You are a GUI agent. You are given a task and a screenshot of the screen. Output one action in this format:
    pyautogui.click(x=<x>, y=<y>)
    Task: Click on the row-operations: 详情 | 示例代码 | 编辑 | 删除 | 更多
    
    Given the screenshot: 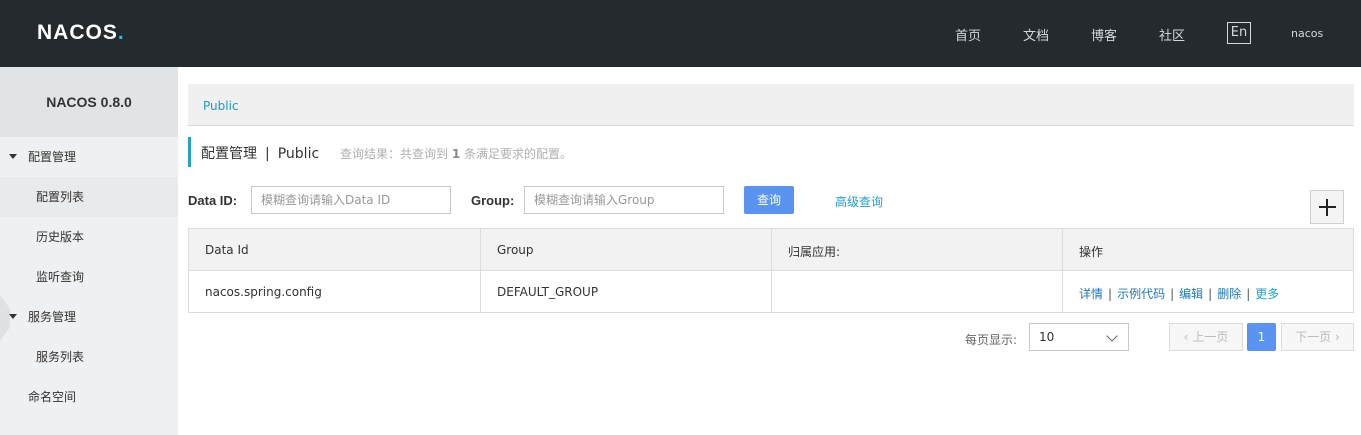 What is the action you would take?
    pyautogui.click(x=1179, y=293)
    